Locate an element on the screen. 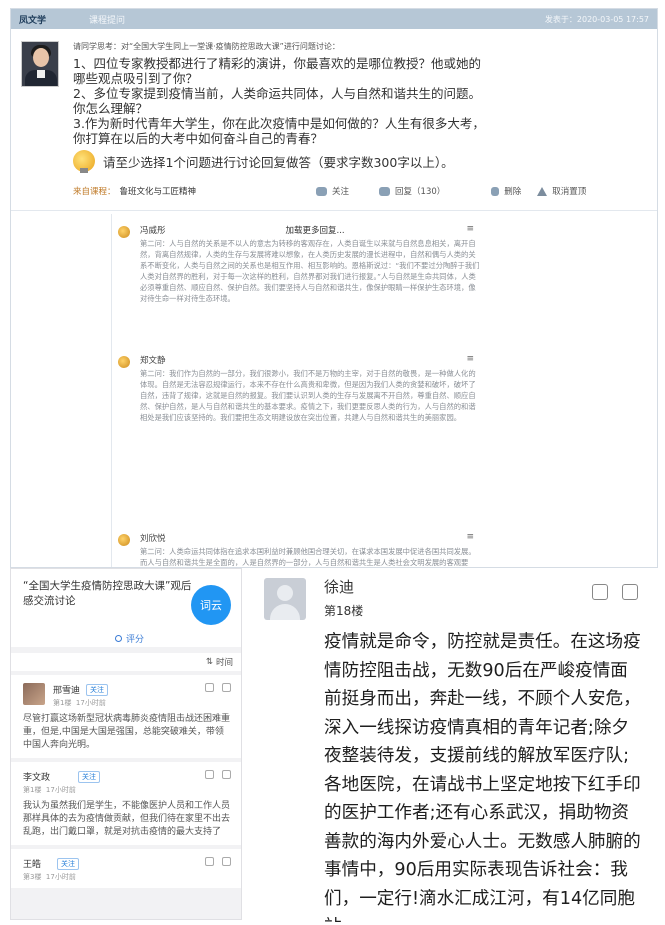  user-avatar is located at coordinates (34, 694).